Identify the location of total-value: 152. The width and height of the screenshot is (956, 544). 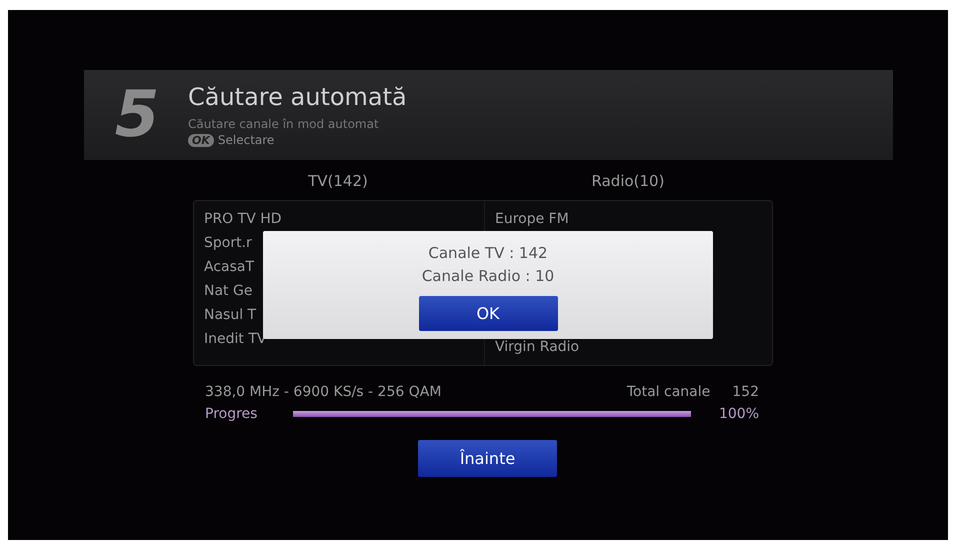
(745, 392).